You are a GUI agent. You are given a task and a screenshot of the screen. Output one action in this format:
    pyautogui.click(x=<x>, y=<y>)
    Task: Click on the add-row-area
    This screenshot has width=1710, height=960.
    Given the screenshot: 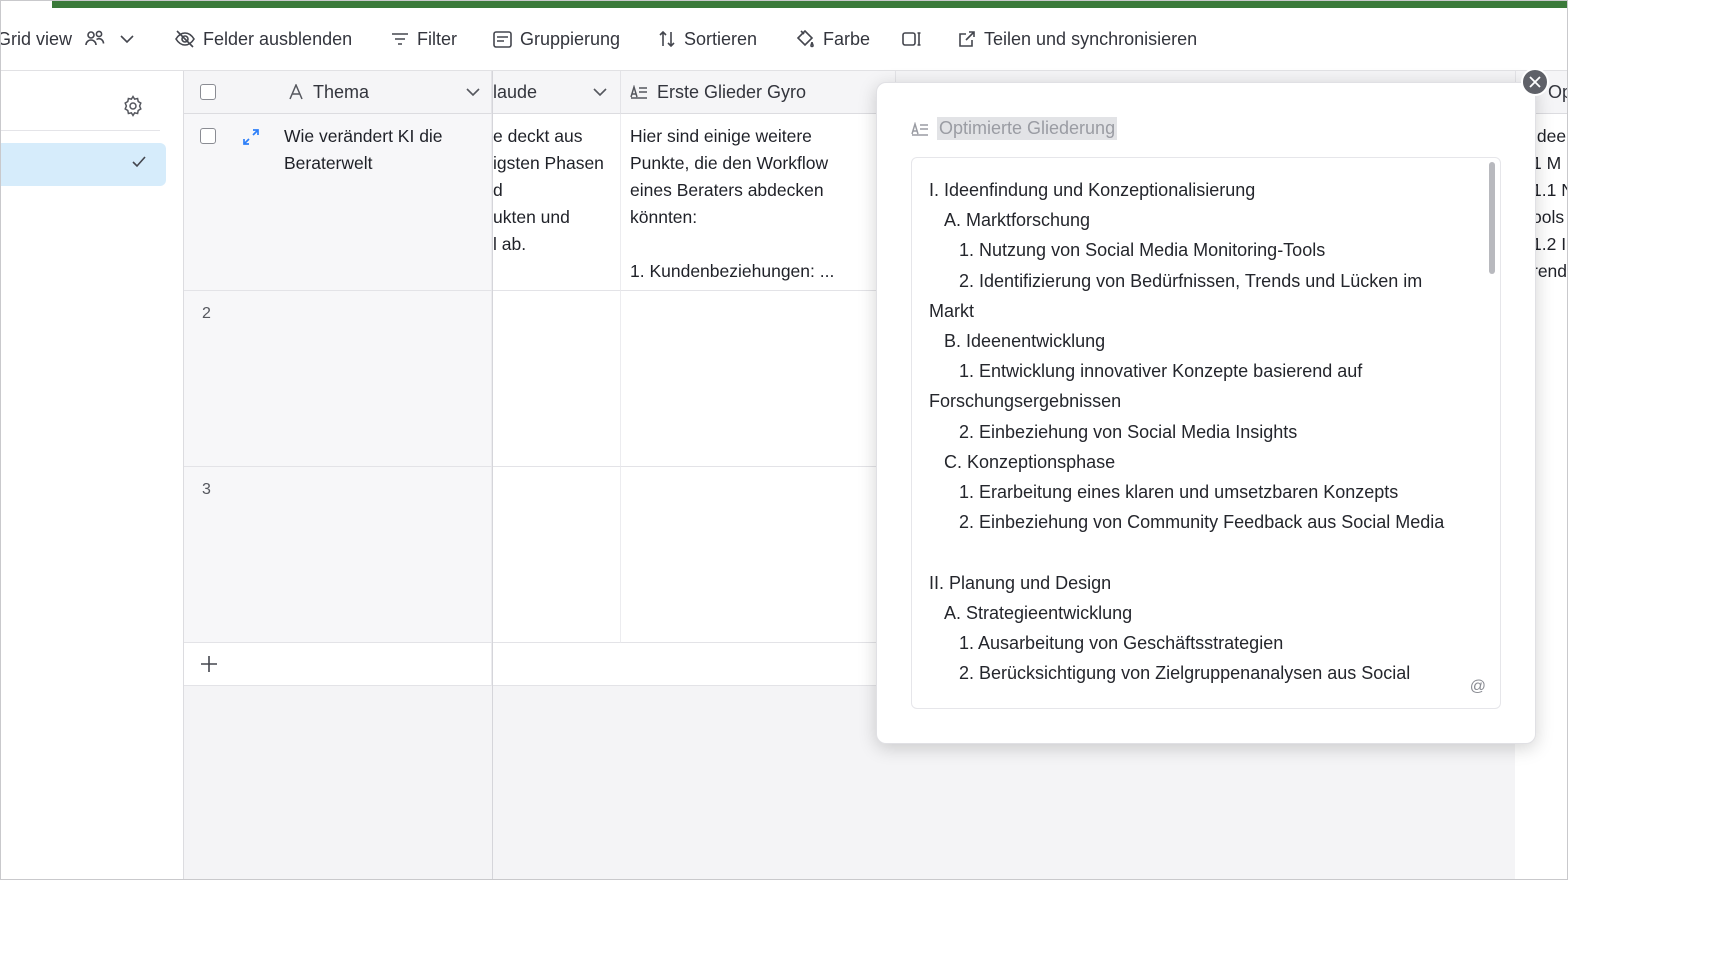 What is the action you would take?
    pyautogui.click(x=687, y=664)
    